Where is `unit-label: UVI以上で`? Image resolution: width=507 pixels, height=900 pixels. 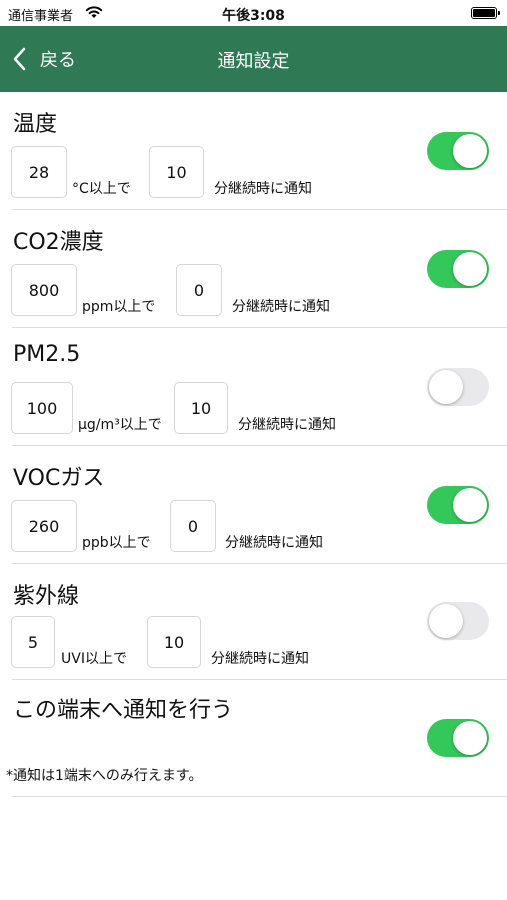 unit-label: UVI以上で is located at coordinates (94, 659).